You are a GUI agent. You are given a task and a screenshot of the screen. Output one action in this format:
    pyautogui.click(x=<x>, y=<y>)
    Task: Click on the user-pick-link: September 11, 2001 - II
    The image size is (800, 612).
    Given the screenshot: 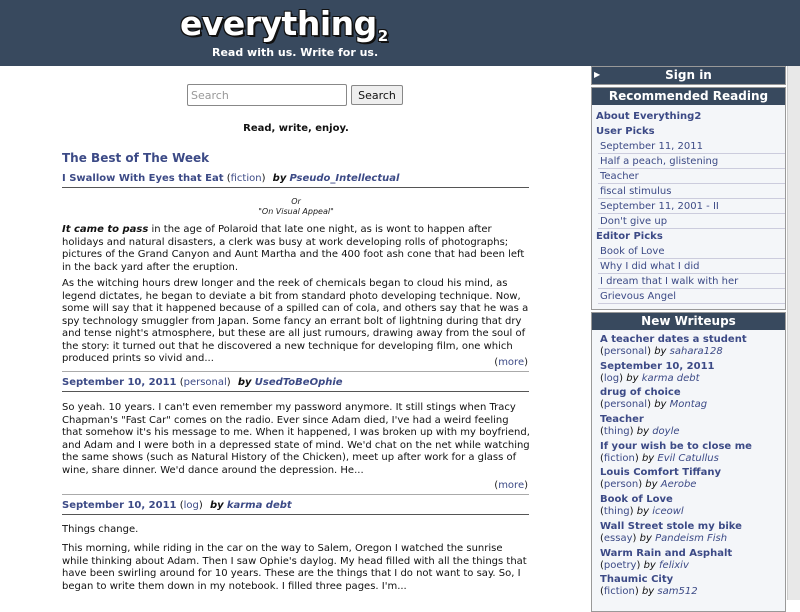 What is the action you would take?
    pyautogui.click(x=691, y=206)
    